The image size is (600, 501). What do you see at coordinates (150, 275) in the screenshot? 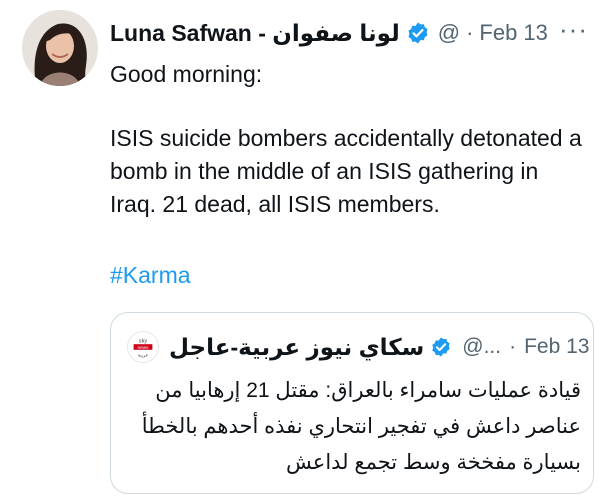
I see `hashtag-link: #Karma` at bounding box center [150, 275].